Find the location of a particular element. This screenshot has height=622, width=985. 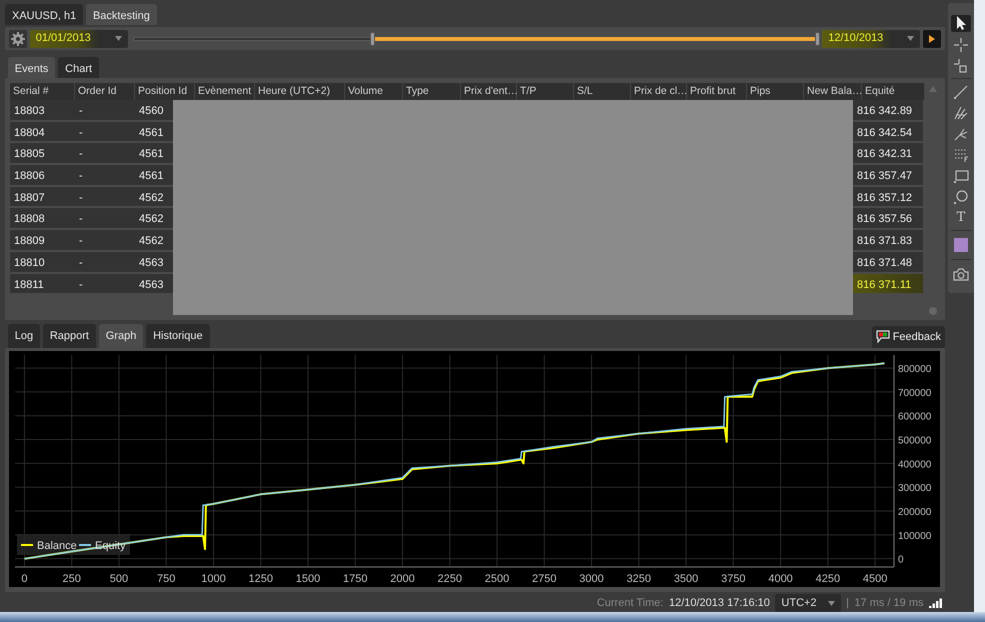

y-tick-label: 600000 is located at coordinates (915, 417).